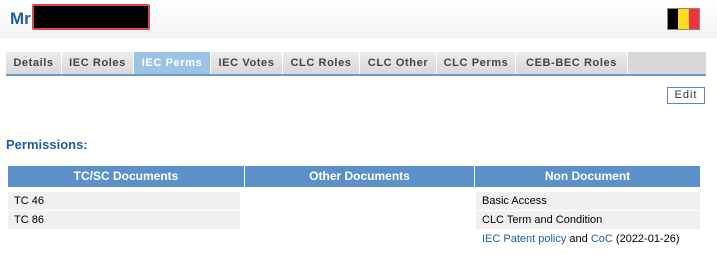 This screenshot has width=717, height=254. Describe the element at coordinates (686, 95) in the screenshot. I see `edit-button: Edit` at that location.